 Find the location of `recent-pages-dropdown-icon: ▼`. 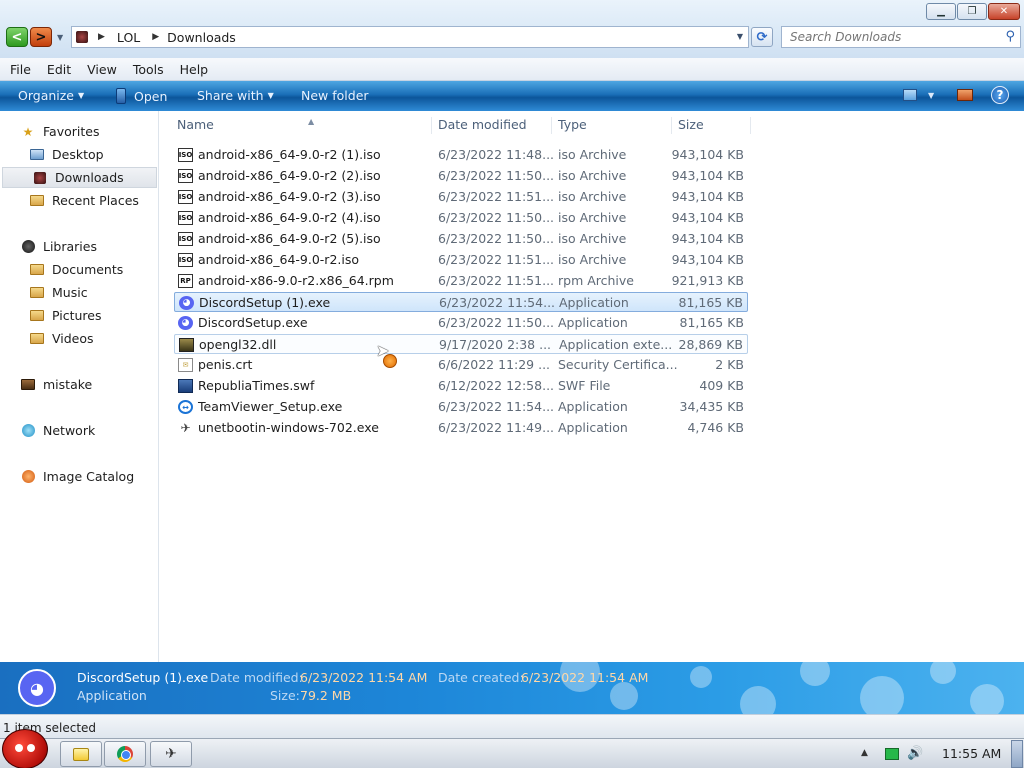

recent-pages-dropdown-icon: ▼ is located at coordinates (60, 37).